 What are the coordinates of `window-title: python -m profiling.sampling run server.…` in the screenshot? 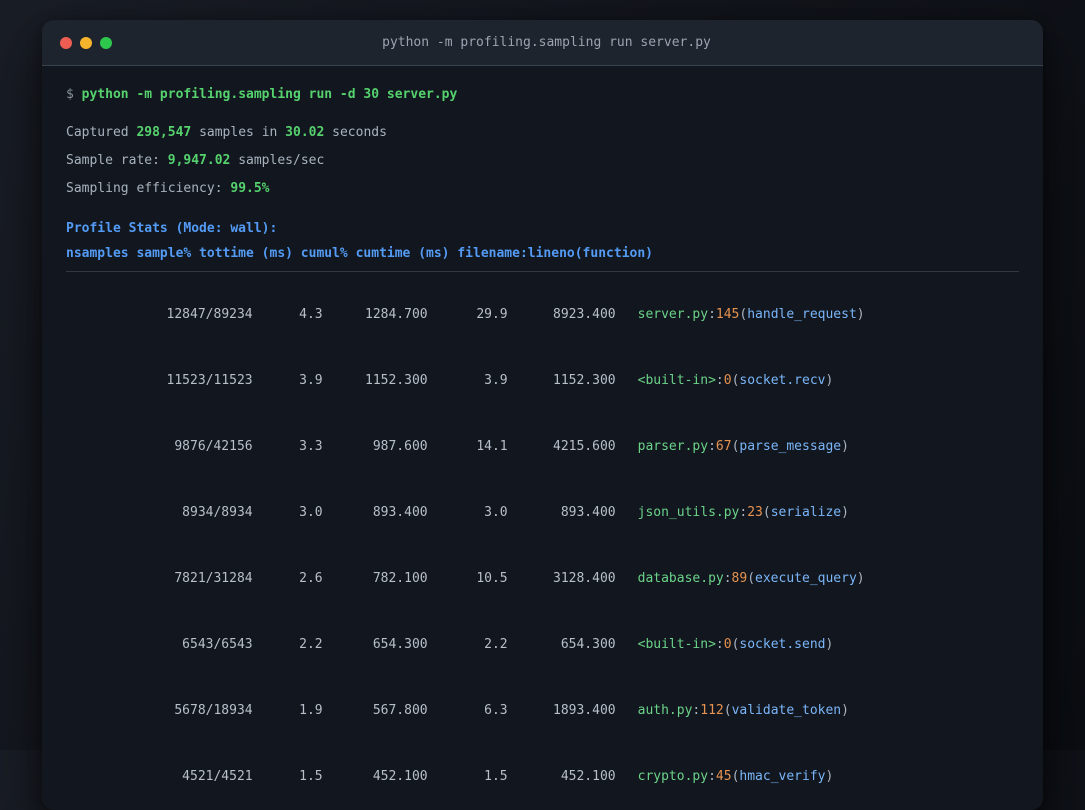 It's located at (546, 42).